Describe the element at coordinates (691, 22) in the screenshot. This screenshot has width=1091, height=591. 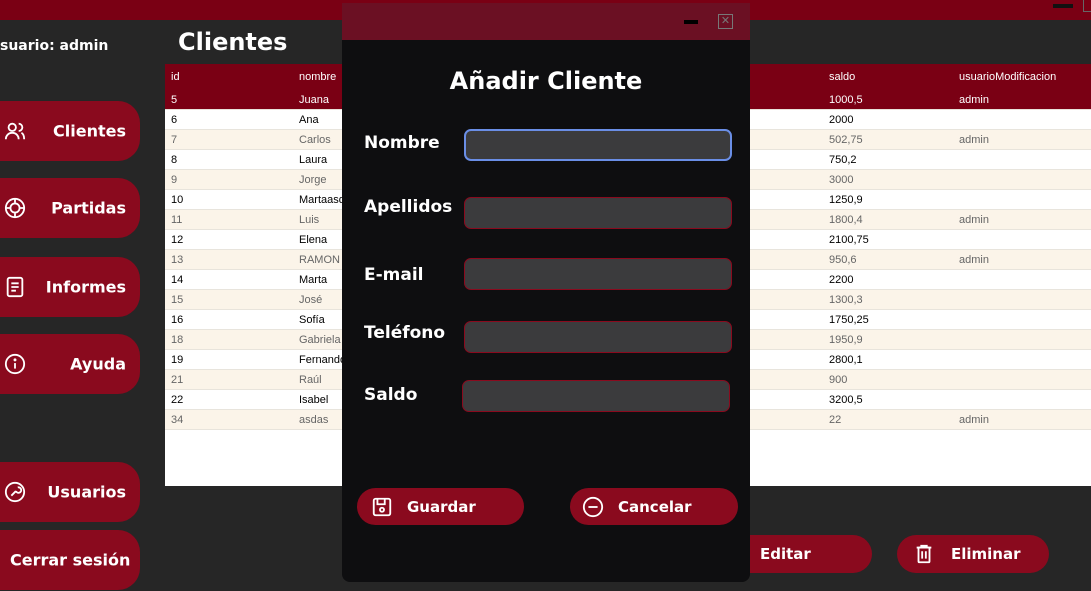
I see `dialog-minimize-button` at that location.